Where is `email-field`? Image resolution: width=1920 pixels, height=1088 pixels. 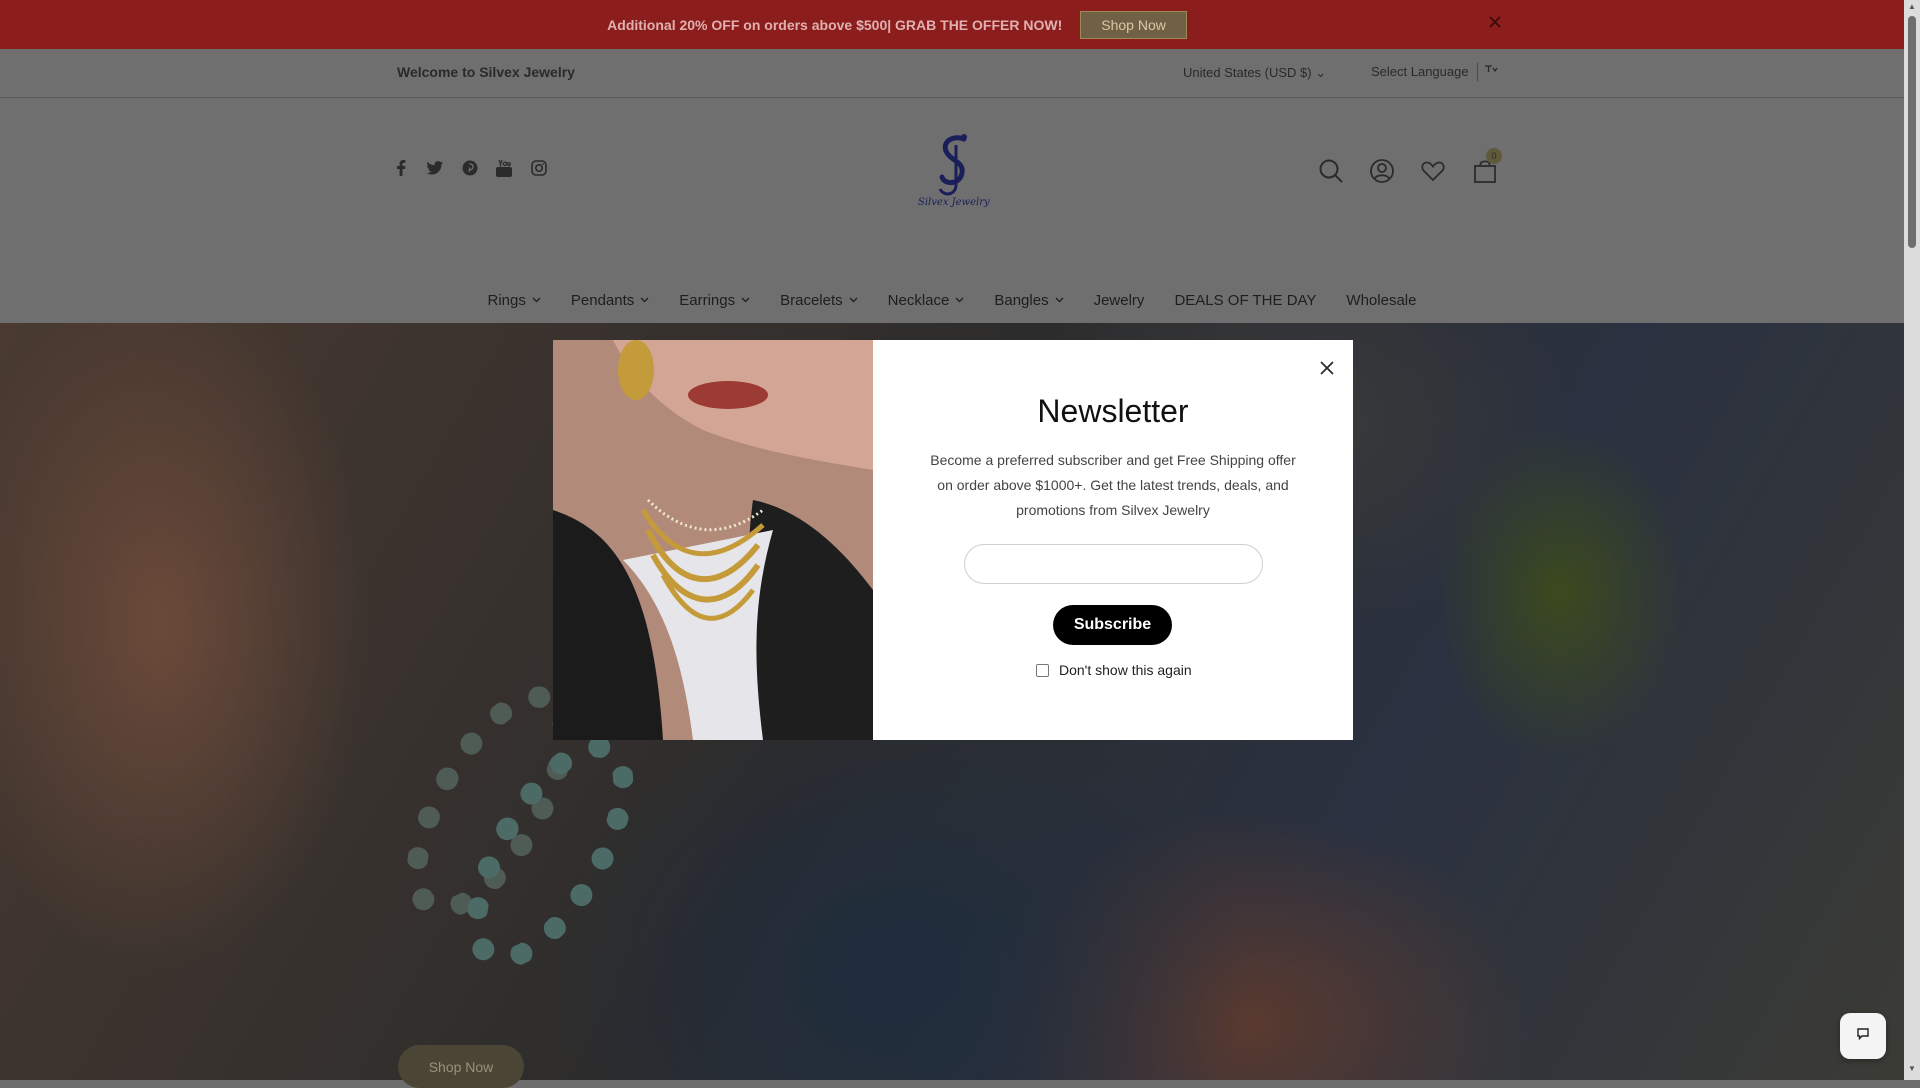
email-field is located at coordinates (1113, 564).